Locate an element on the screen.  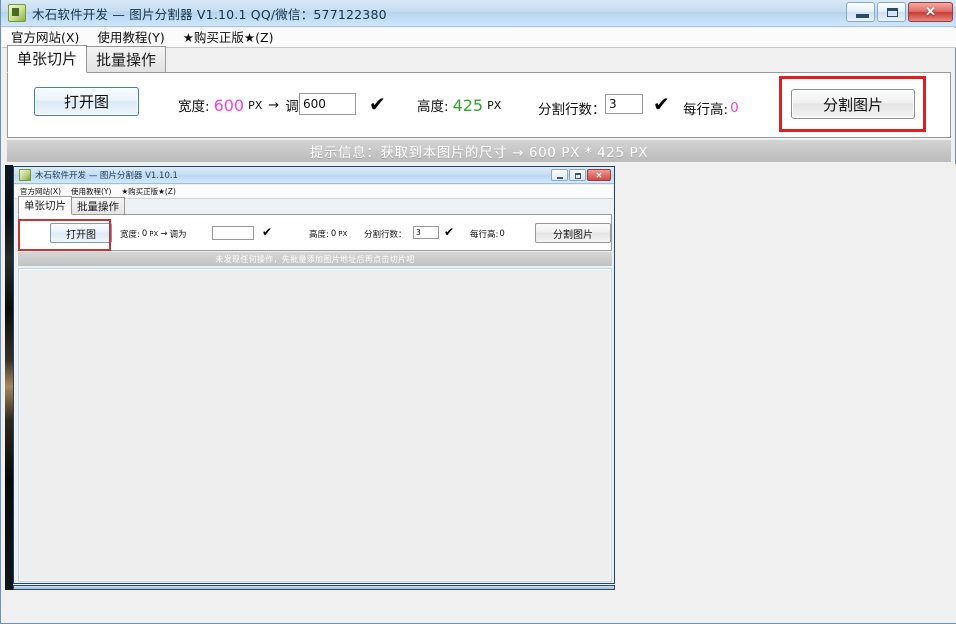
tab-single-slice: 单张切片 is located at coordinates (47, 59).